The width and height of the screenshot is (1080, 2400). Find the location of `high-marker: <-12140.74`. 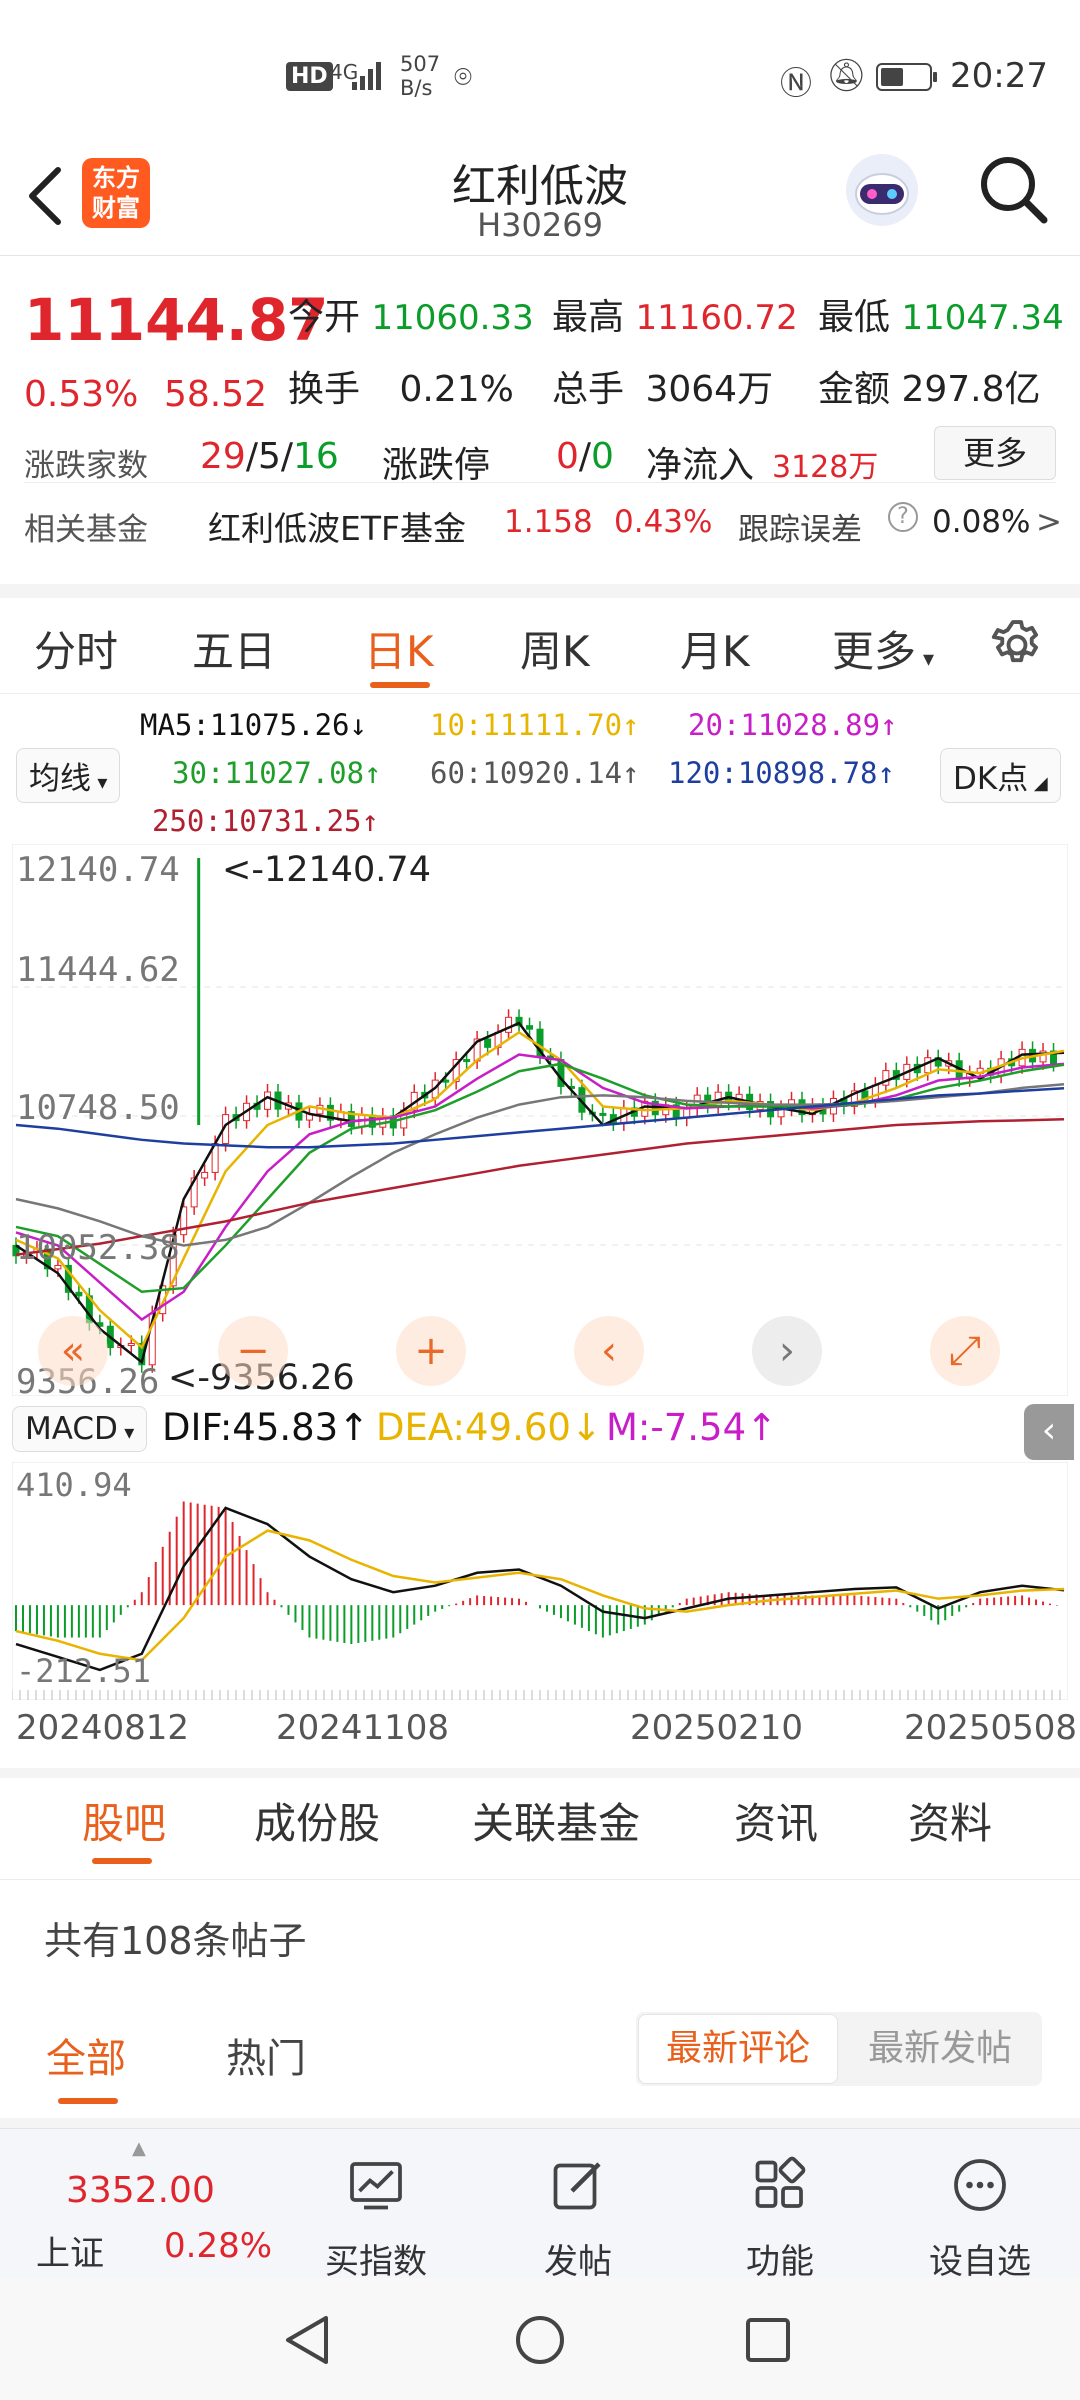

high-marker: <-12140.74 is located at coordinates (326, 870).